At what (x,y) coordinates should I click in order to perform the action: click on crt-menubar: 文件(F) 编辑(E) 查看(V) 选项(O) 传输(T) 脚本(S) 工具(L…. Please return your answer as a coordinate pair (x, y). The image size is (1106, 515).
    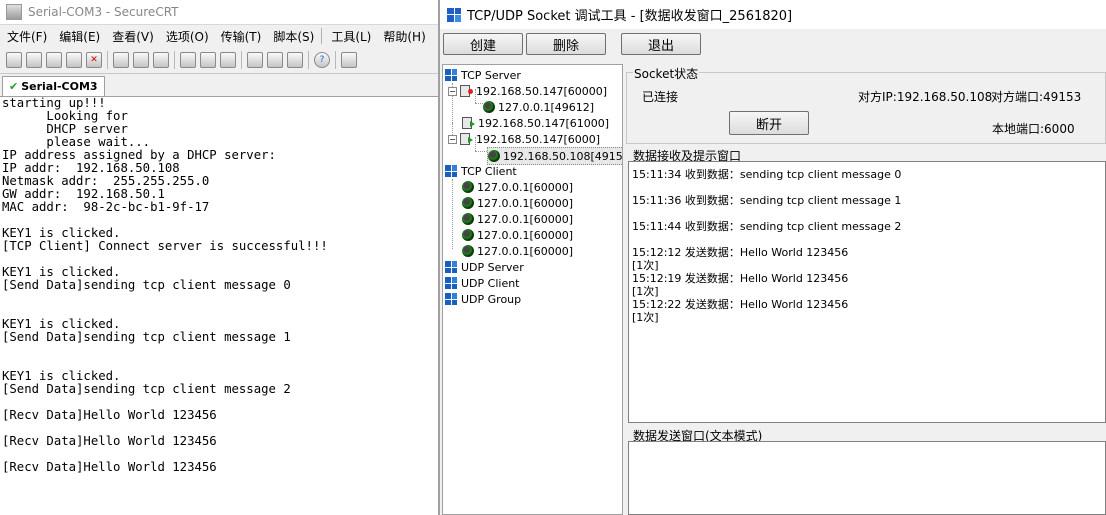
    Looking at the image, I should click on (220, 36).